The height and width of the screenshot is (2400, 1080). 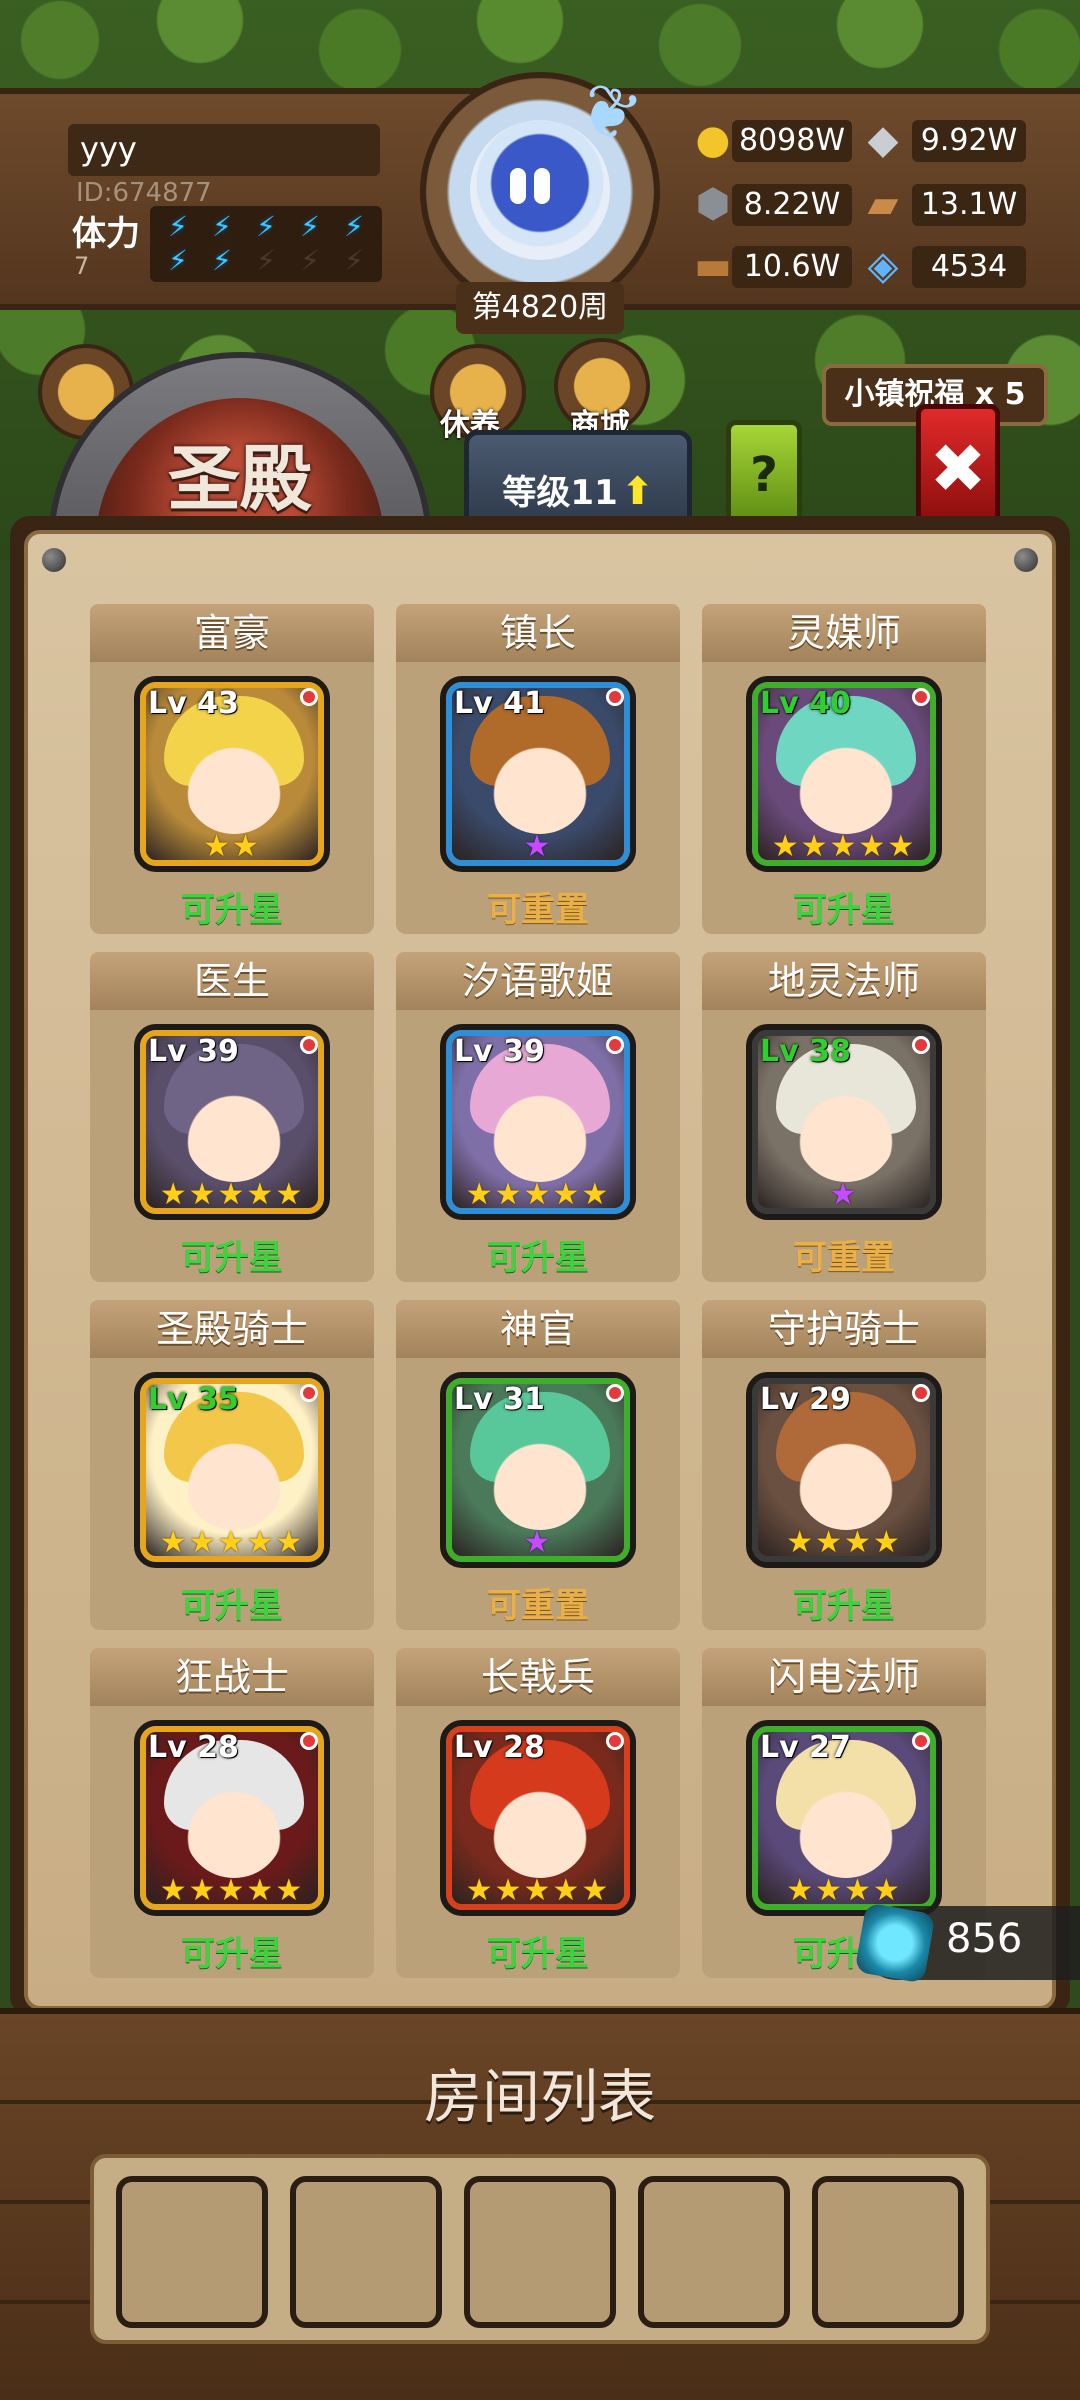 I want to click on hero-portrait: Lv 40 ★★★★★, so click(x=844, y=774).